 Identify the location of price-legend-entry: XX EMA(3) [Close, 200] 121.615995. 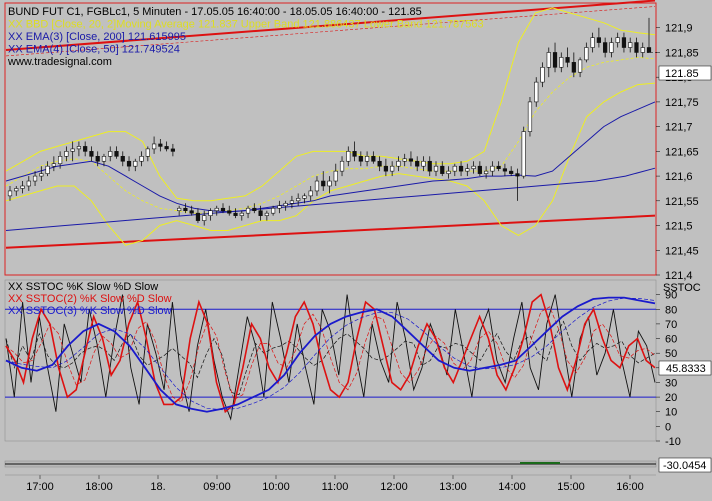
(97, 37).